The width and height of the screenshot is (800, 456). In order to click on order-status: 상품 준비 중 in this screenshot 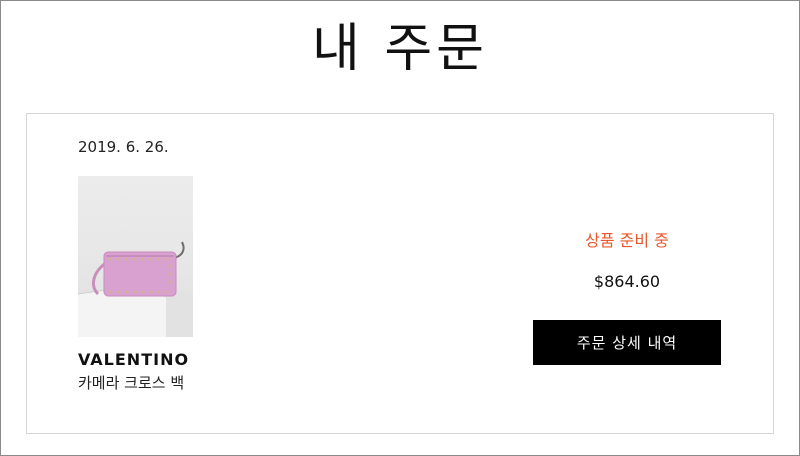, I will do `click(627, 240)`.